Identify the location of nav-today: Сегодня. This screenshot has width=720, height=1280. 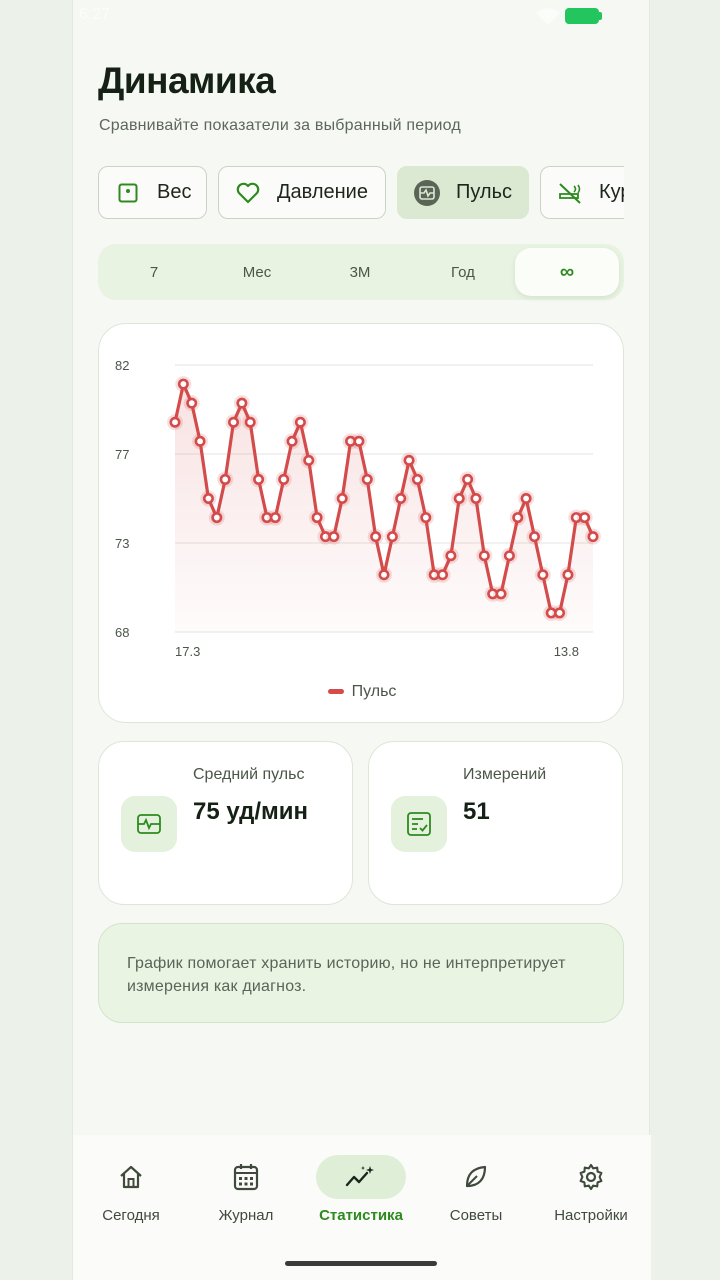
(131, 1195).